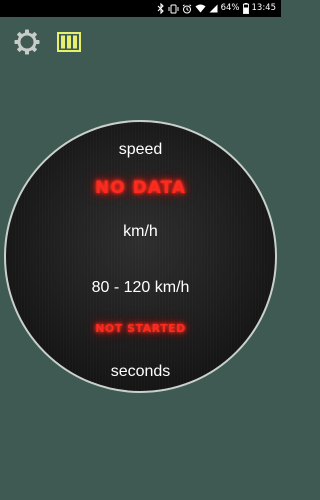  I want to click on battery-icon, so click(245, 9).